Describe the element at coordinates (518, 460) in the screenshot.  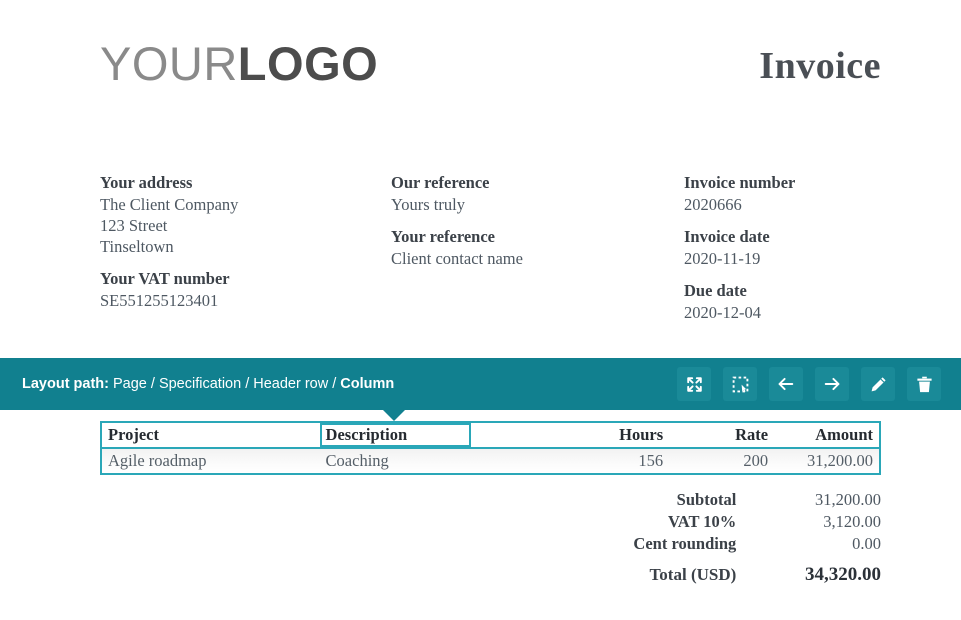
I see `cell-blank` at that location.